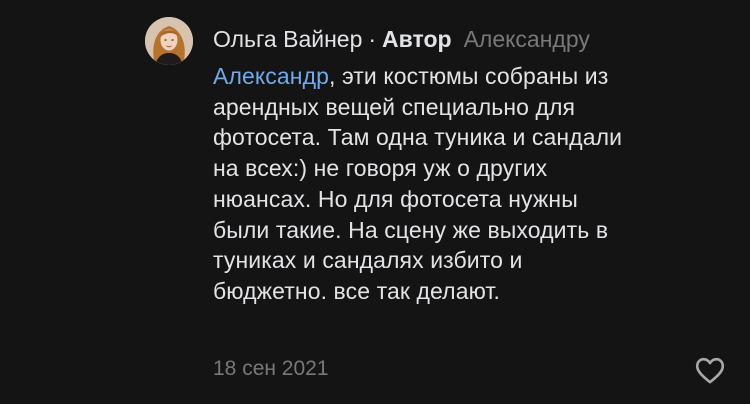 The image size is (750, 404). I want to click on heart-outline-icon, so click(710, 370).